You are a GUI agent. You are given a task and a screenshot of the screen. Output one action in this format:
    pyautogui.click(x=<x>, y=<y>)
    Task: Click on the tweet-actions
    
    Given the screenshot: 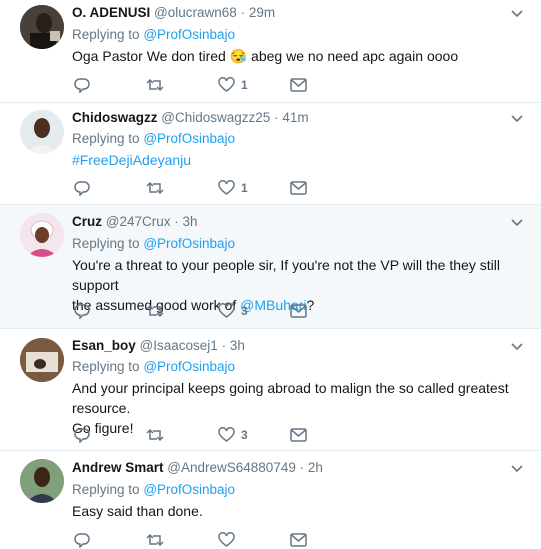 What is the action you would take?
    pyautogui.click(x=202, y=540)
    